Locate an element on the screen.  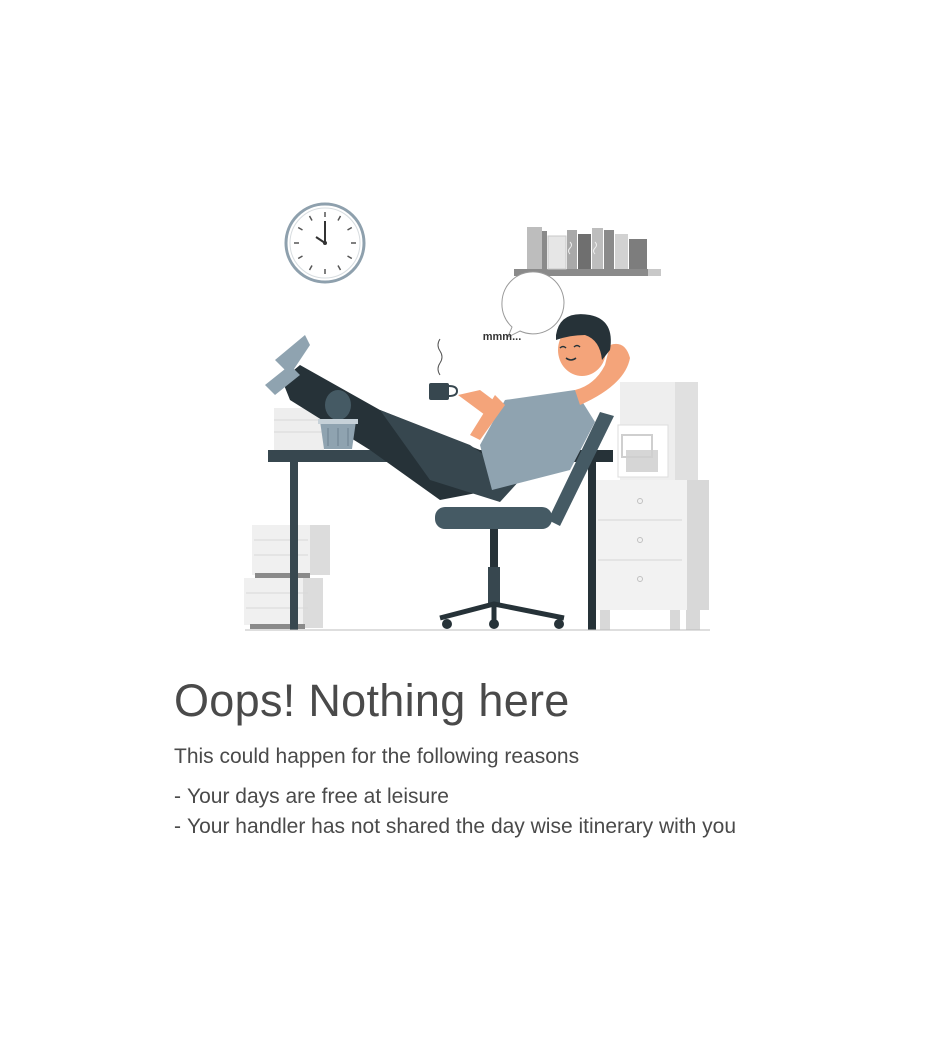
wall-clock-icon is located at coordinates (325, 243).